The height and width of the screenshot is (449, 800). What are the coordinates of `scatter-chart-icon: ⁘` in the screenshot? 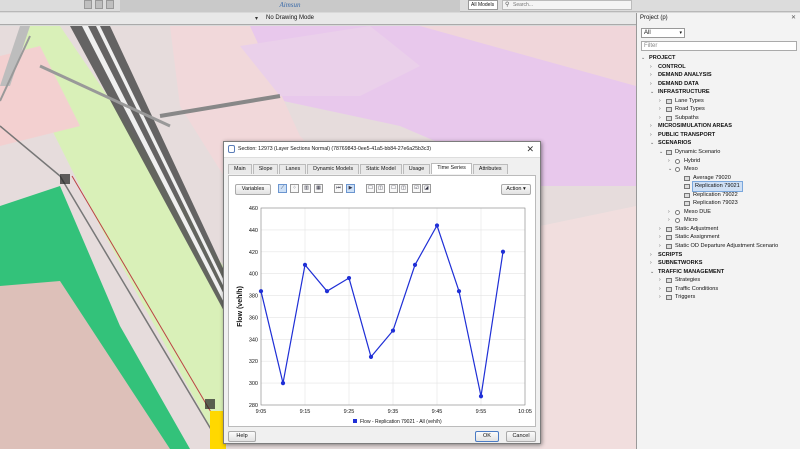 It's located at (294, 188).